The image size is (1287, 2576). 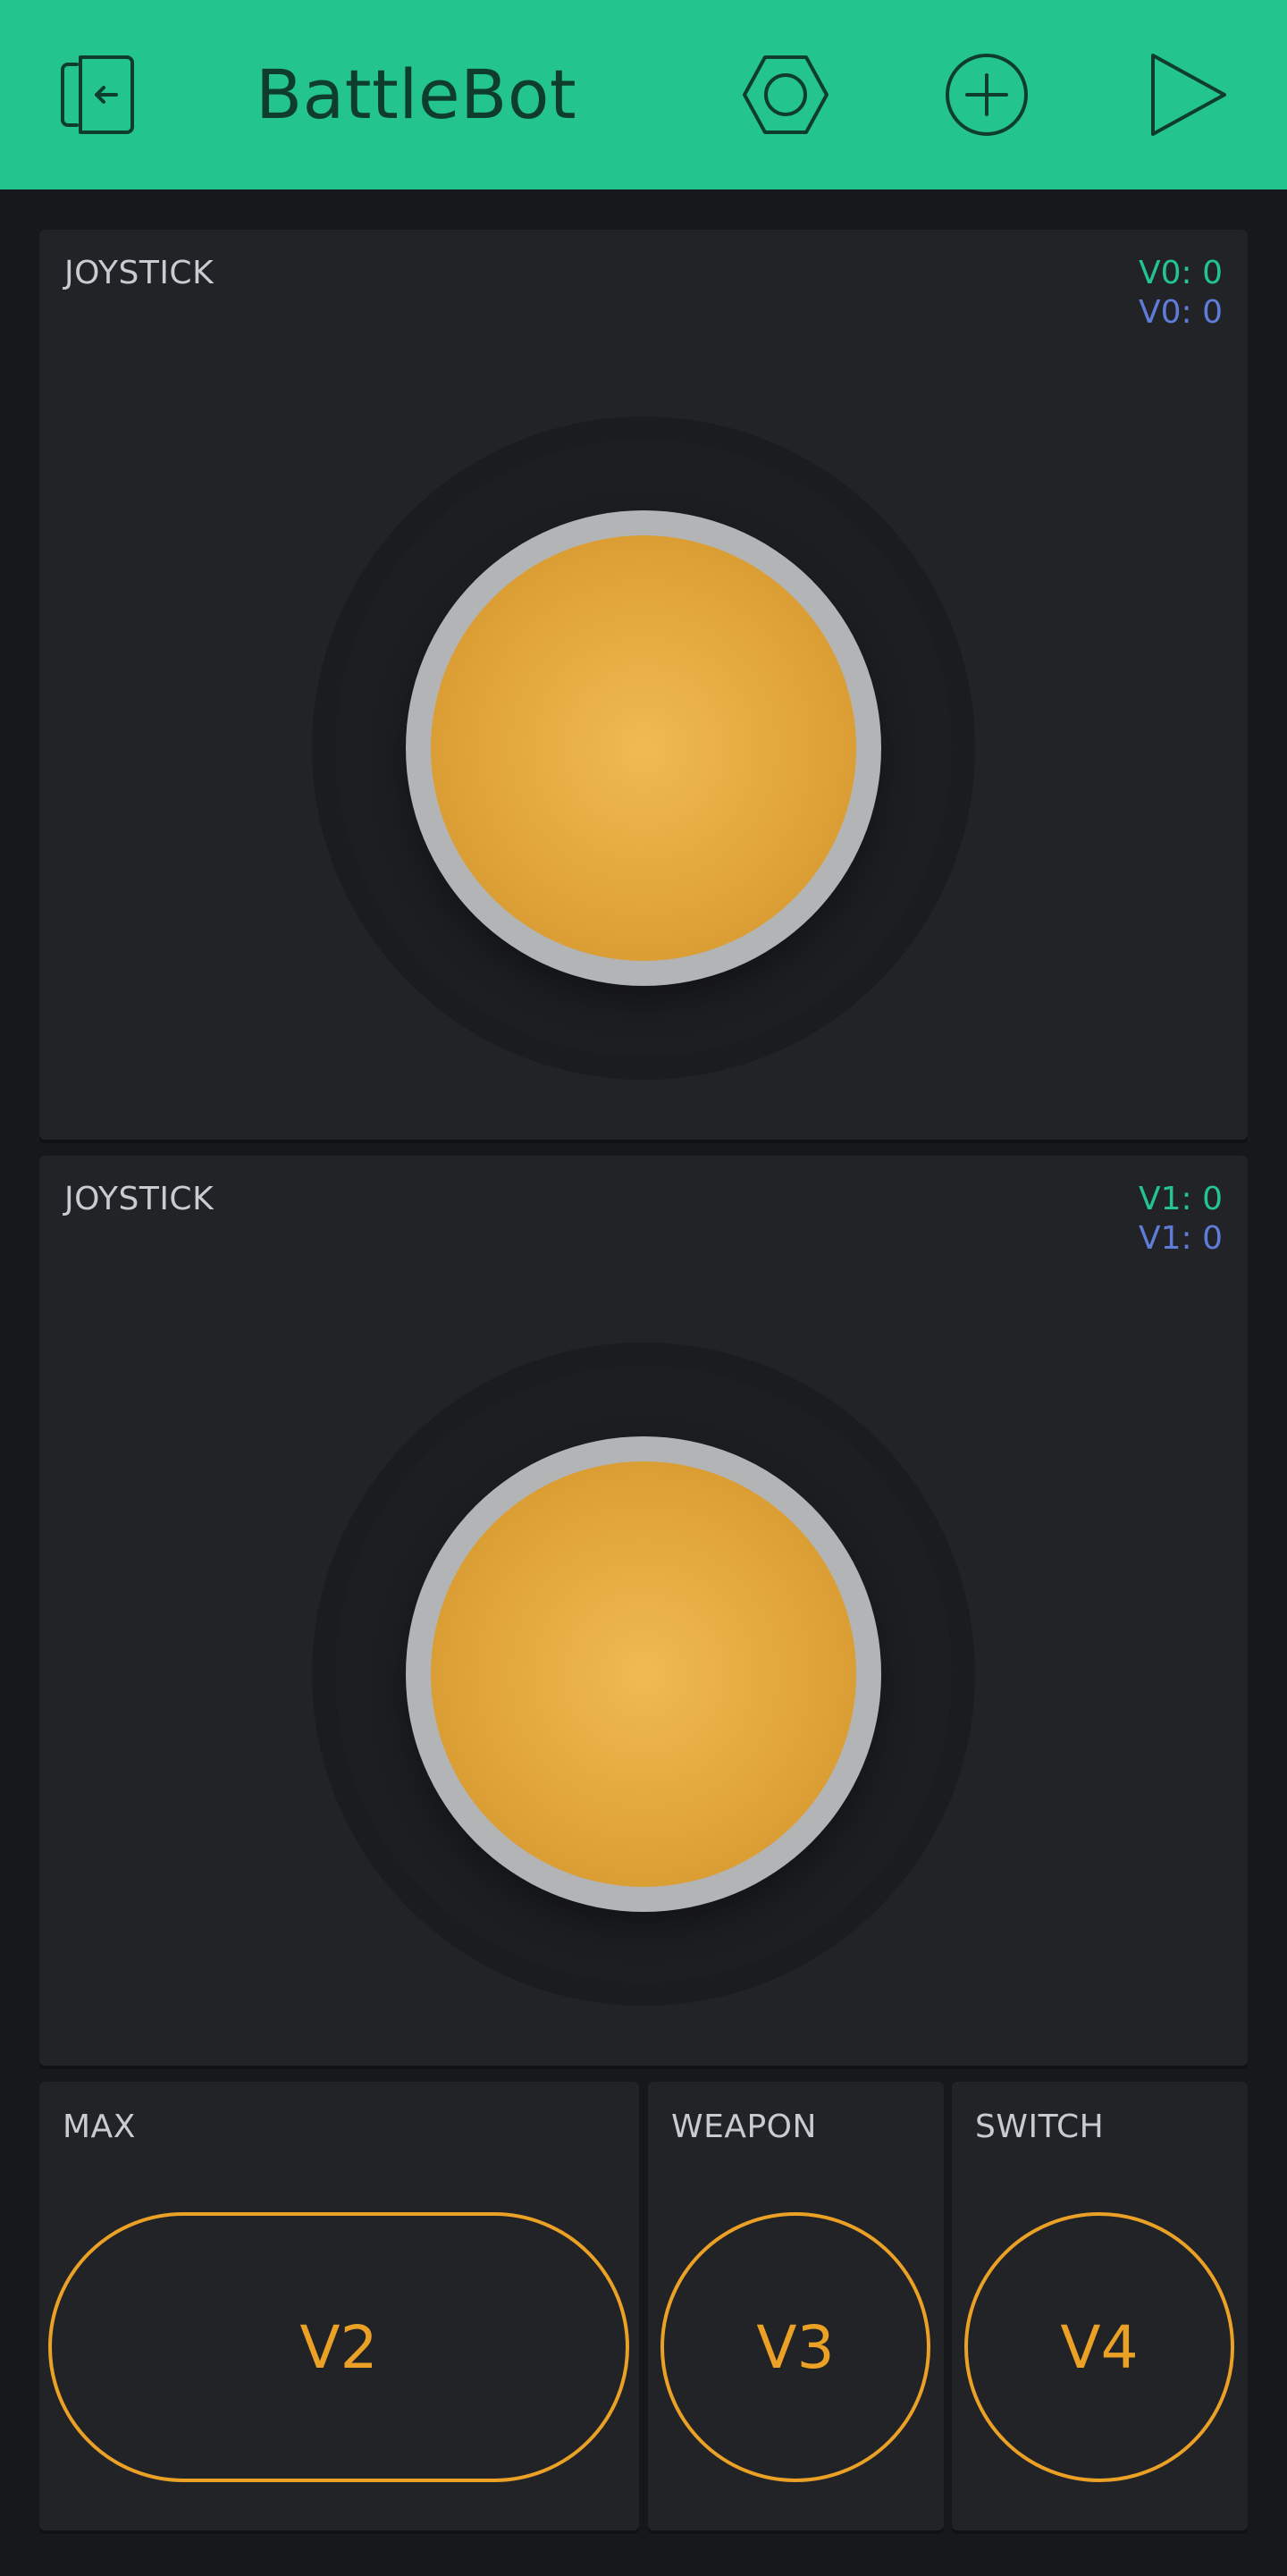 What do you see at coordinates (1187, 95) in the screenshot?
I see `play-icon` at bounding box center [1187, 95].